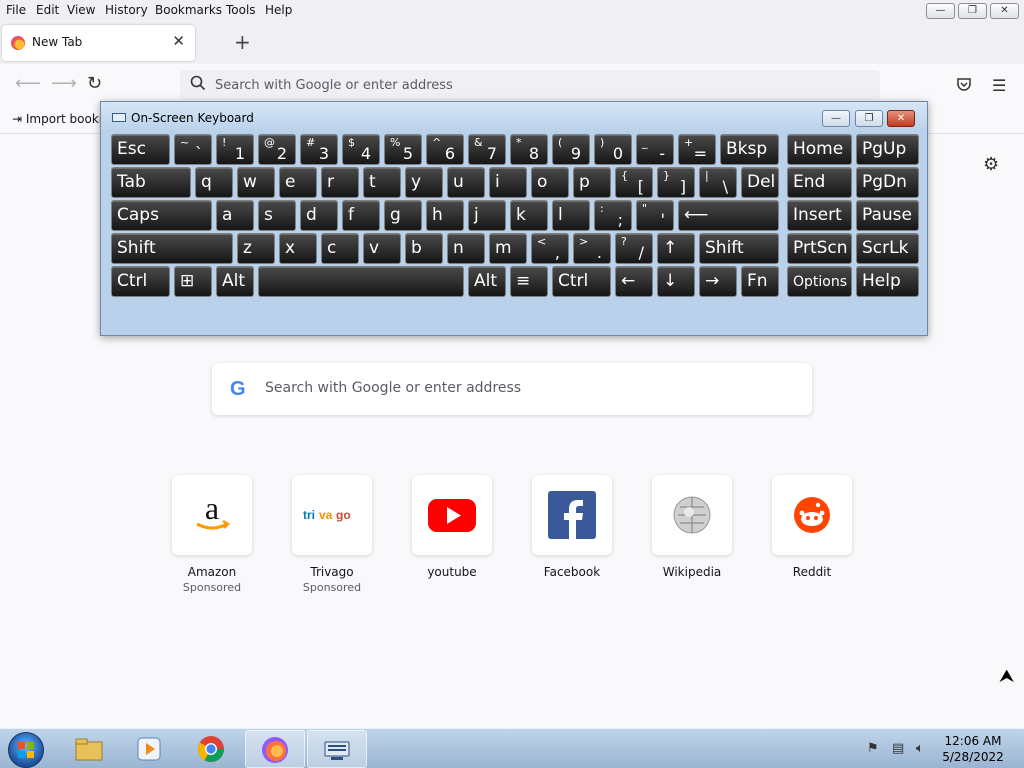  Describe the element at coordinates (361, 149) in the screenshot. I see `key-4: $4` at that location.